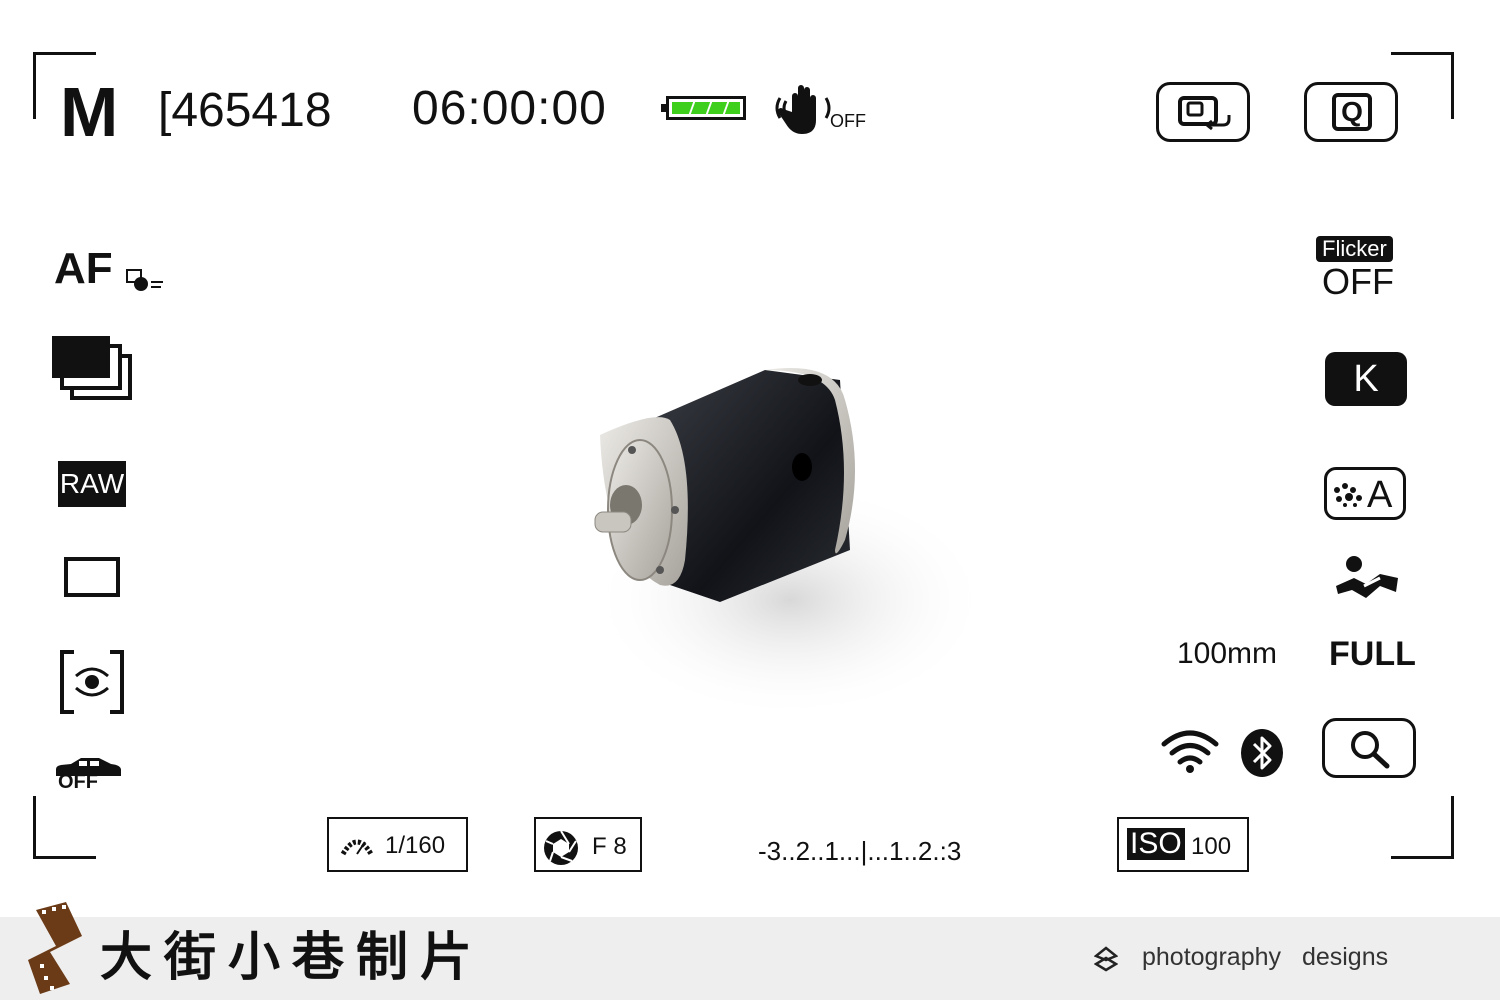 Image resolution: width=1500 pixels, height=1000 pixels. Describe the element at coordinates (92, 484) in the screenshot. I see `file-format-raw: RAW` at that location.